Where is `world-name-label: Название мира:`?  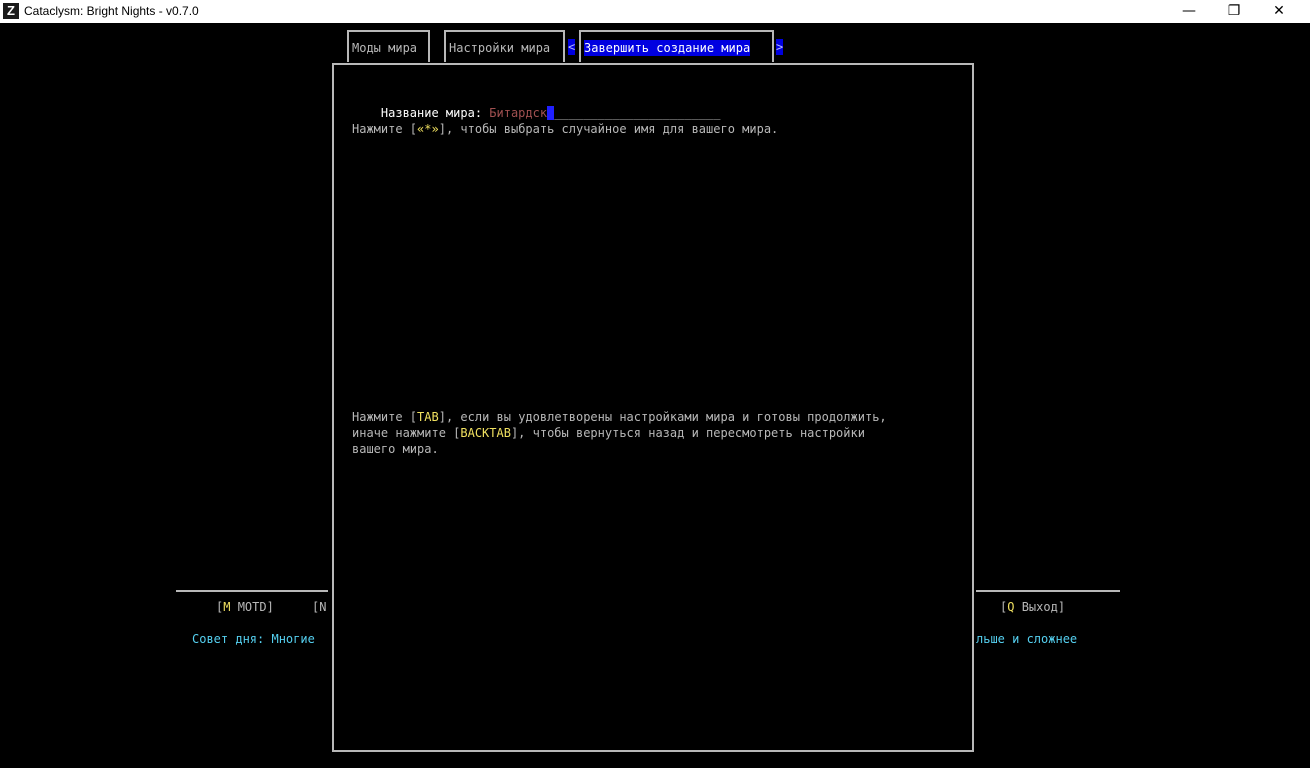 world-name-label: Название мира: is located at coordinates (435, 113).